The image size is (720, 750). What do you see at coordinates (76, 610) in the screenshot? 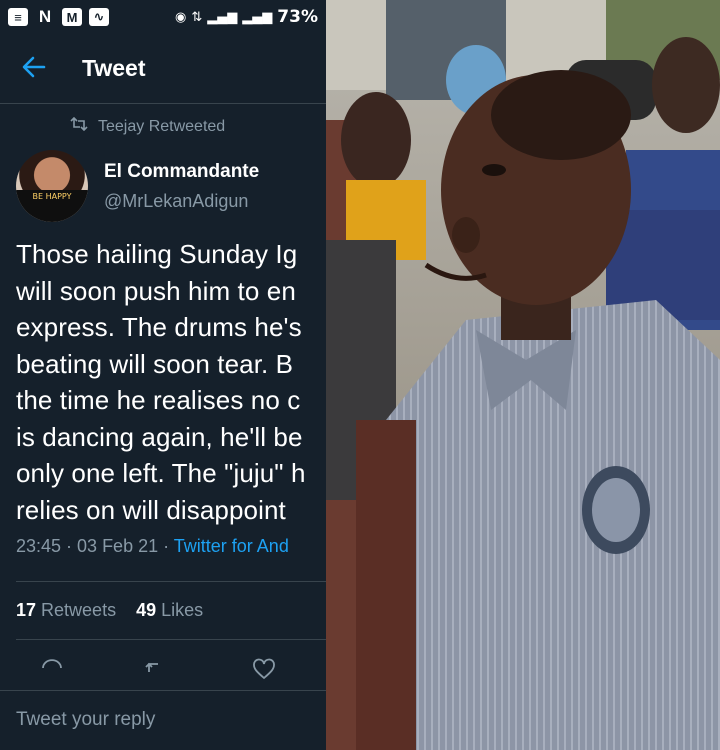
I see `retweets-label: Retweets` at bounding box center [76, 610].